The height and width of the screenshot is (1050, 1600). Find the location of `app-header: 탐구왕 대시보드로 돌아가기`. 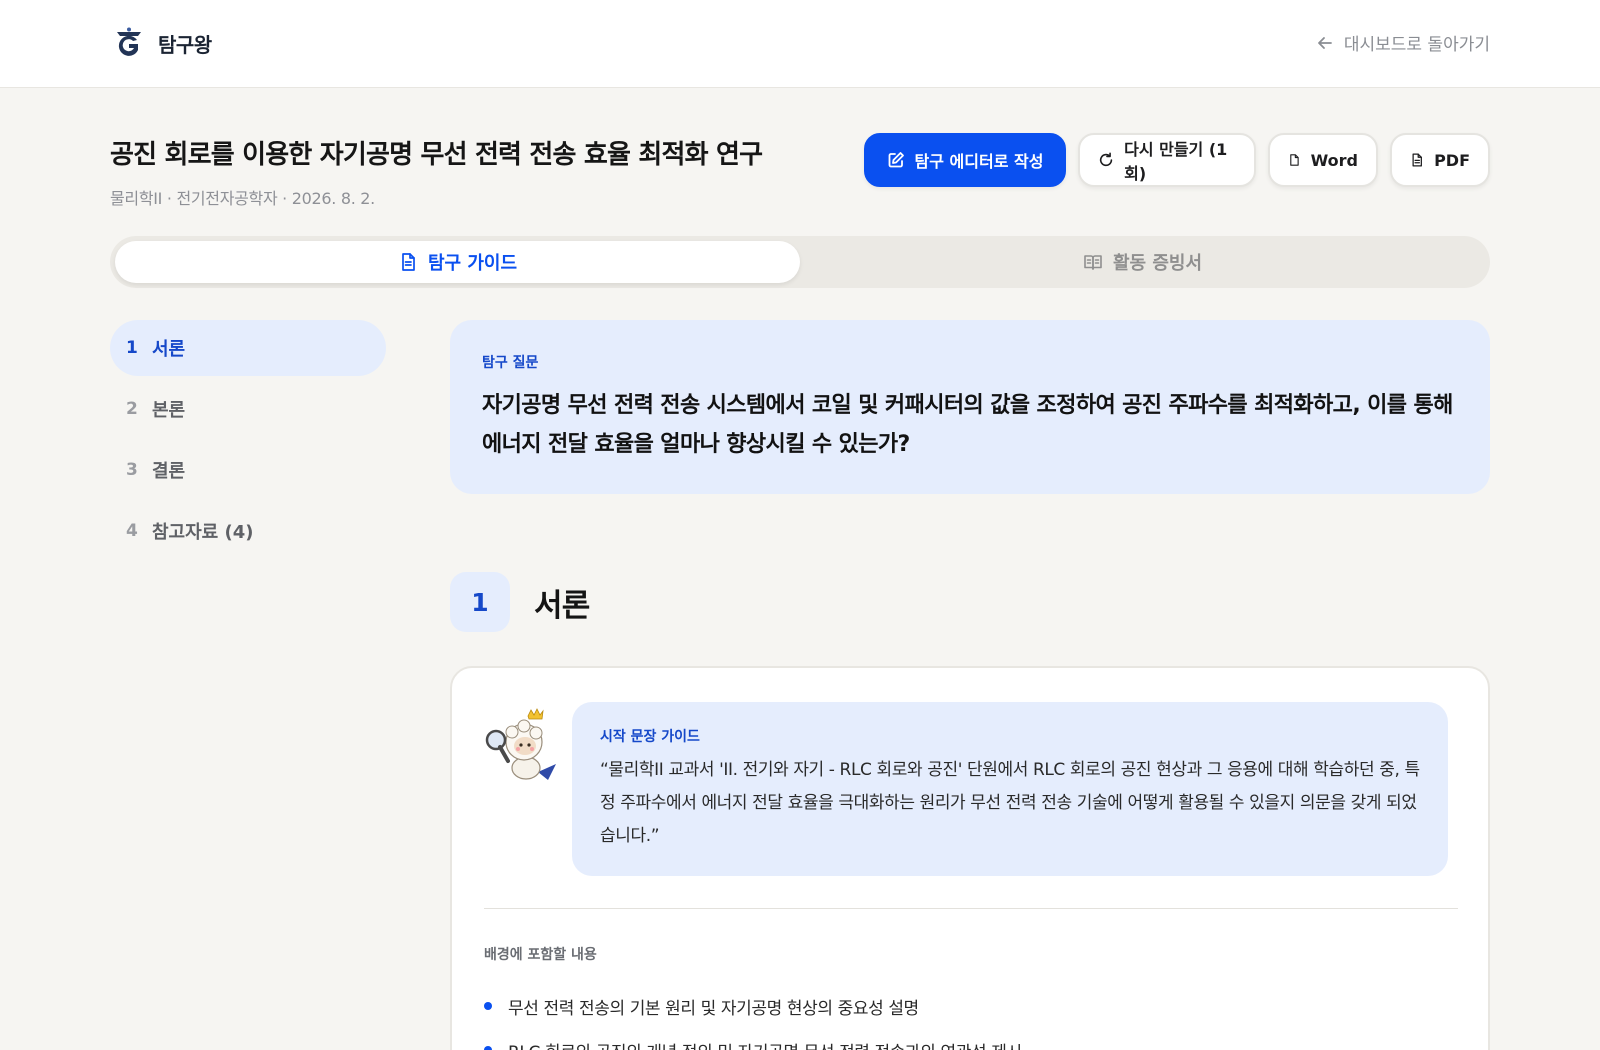

app-header: 탐구왕 대시보드로 돌아가기 is located at coordinates (800, 44).